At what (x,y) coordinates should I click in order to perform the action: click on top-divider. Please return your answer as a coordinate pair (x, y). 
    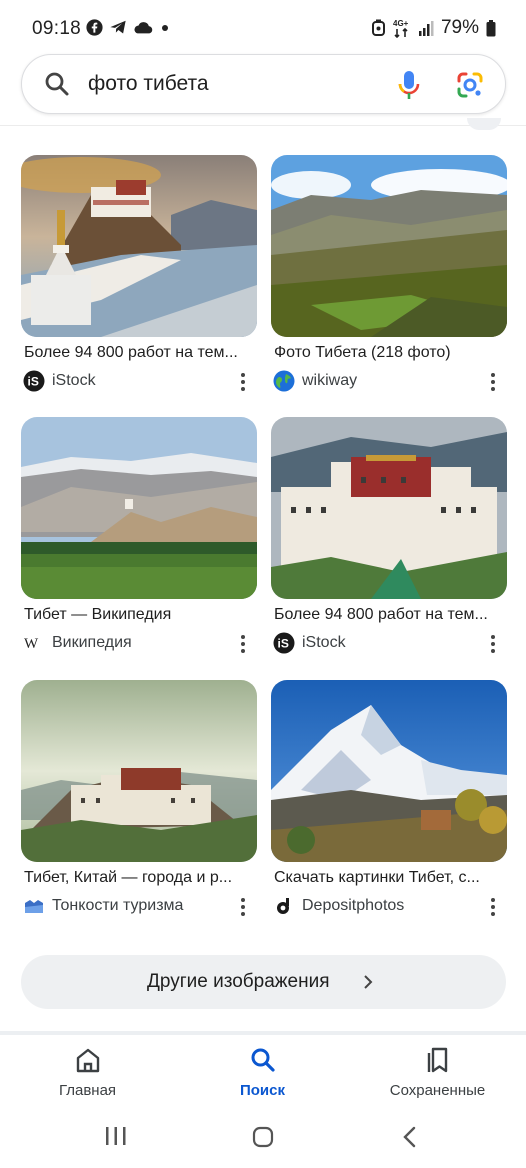
    Looking at the image, I should click on (263, 125).